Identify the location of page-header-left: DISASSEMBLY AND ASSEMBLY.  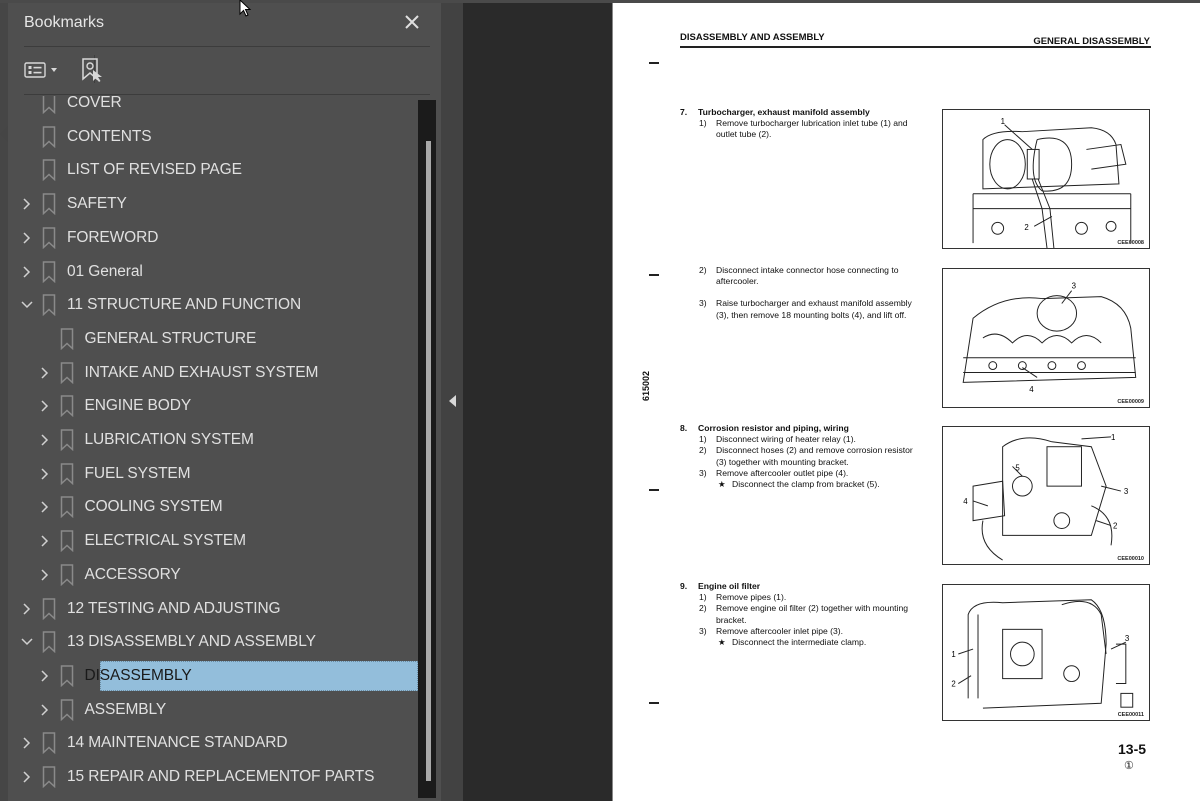
(752, 37).